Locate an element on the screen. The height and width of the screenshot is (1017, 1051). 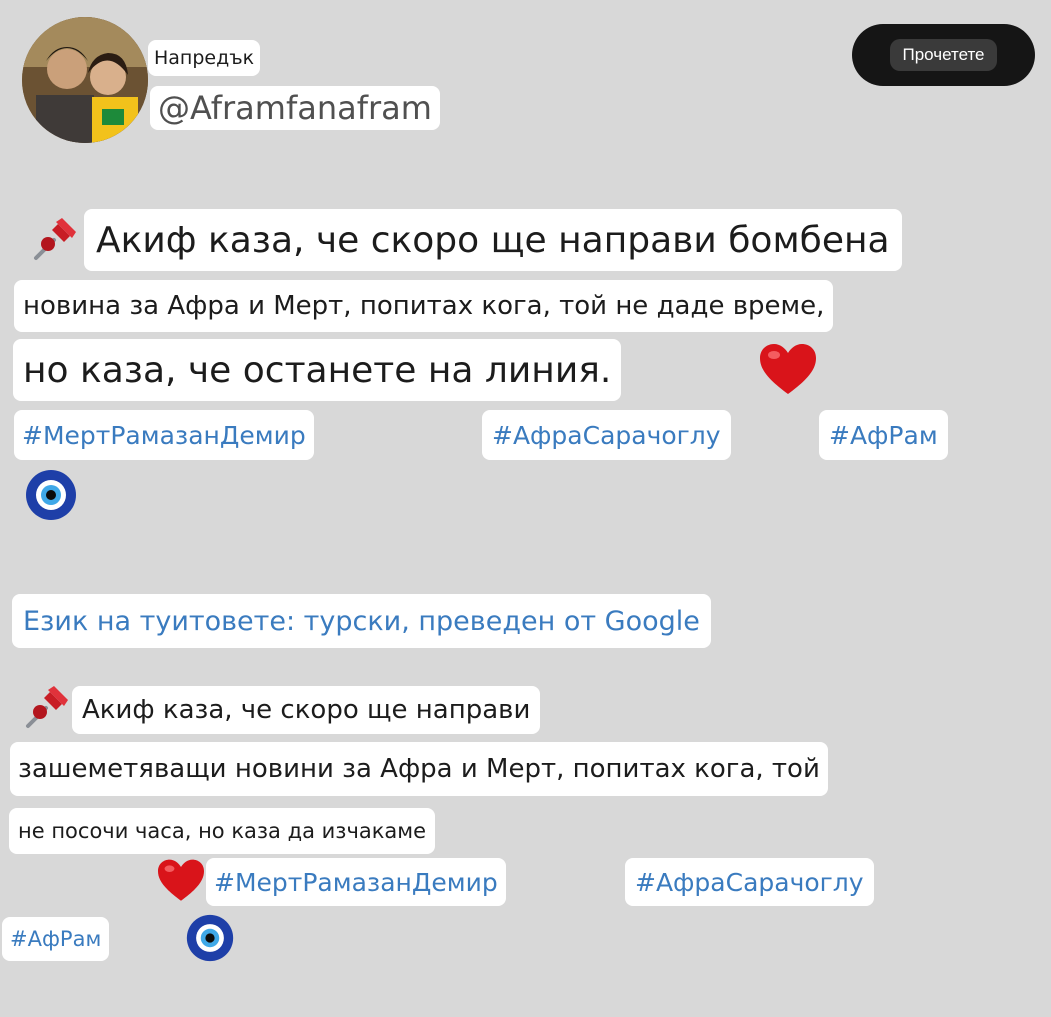
read-button: Прочетете is located at coordinates (943, 55).